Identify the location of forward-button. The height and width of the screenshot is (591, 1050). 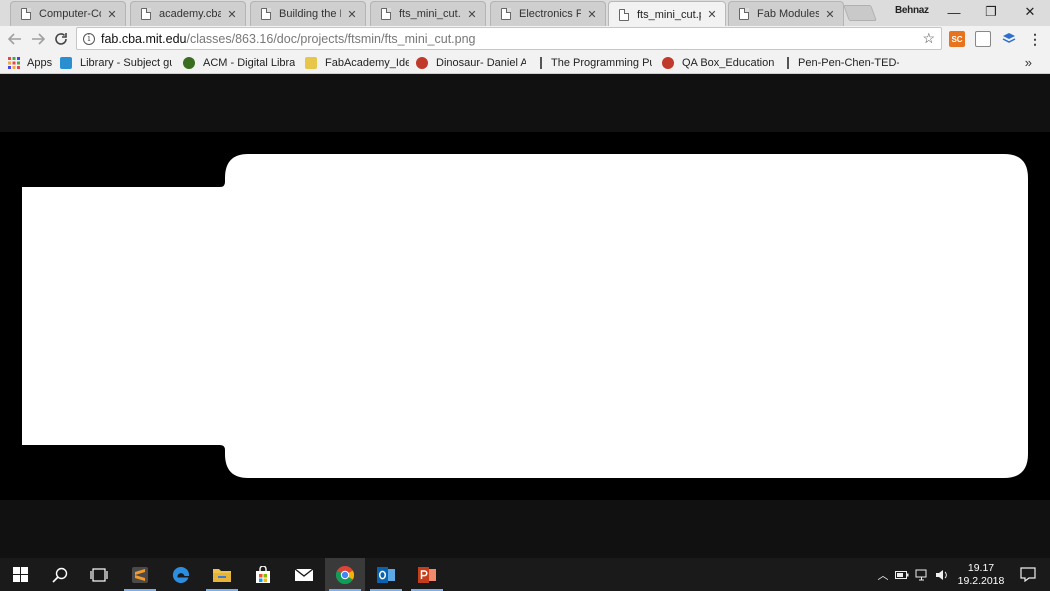
(38, 39).